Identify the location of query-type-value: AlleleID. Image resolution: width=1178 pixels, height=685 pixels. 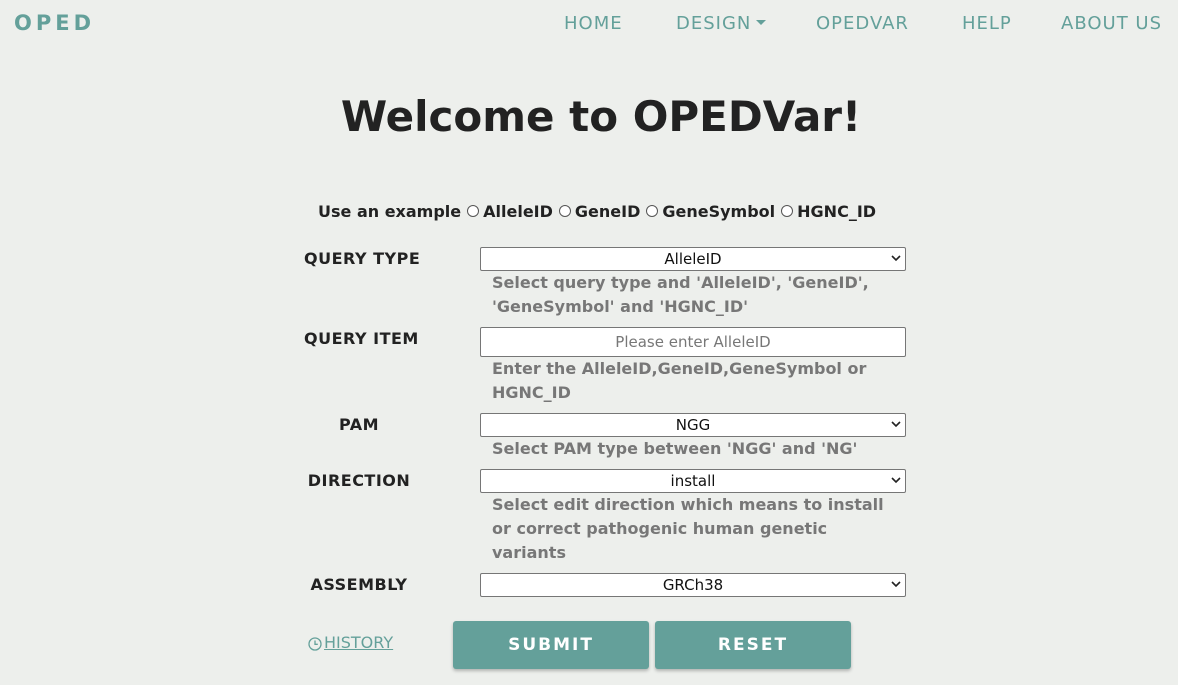
(693, 259).